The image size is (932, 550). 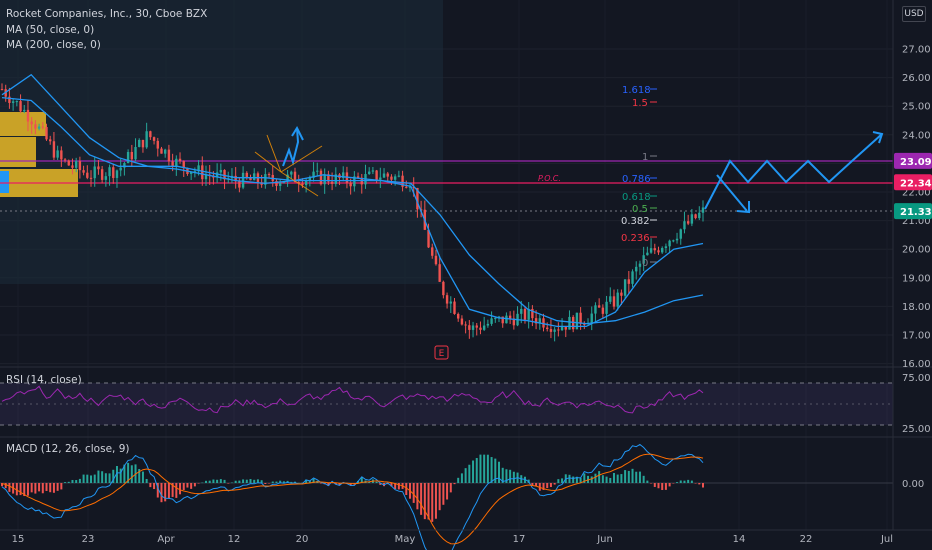 I want to click on macd-legend: MACD (12, 26, close, 9), so click(x=67, y=449).